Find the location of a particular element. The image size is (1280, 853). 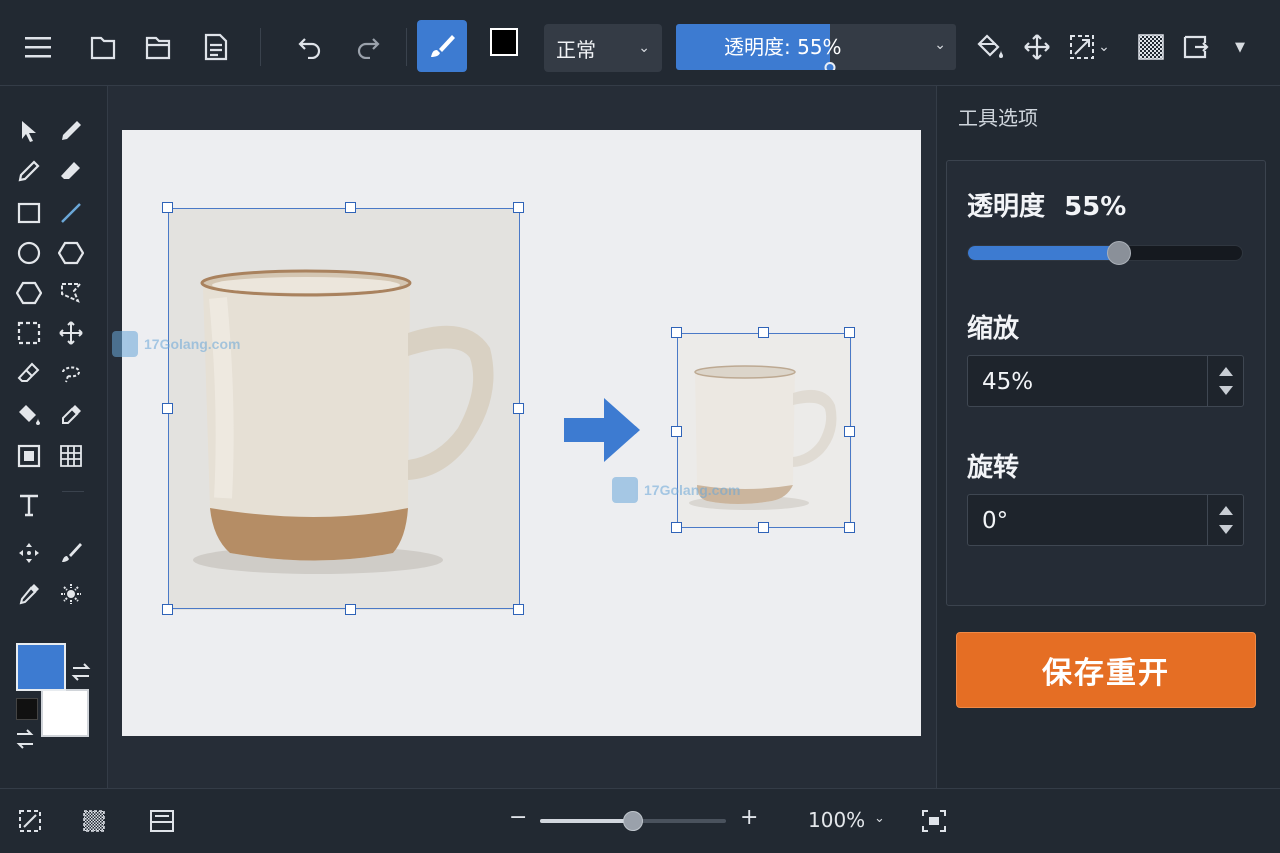

pattern-icon is located at coordinates (1151, 47).